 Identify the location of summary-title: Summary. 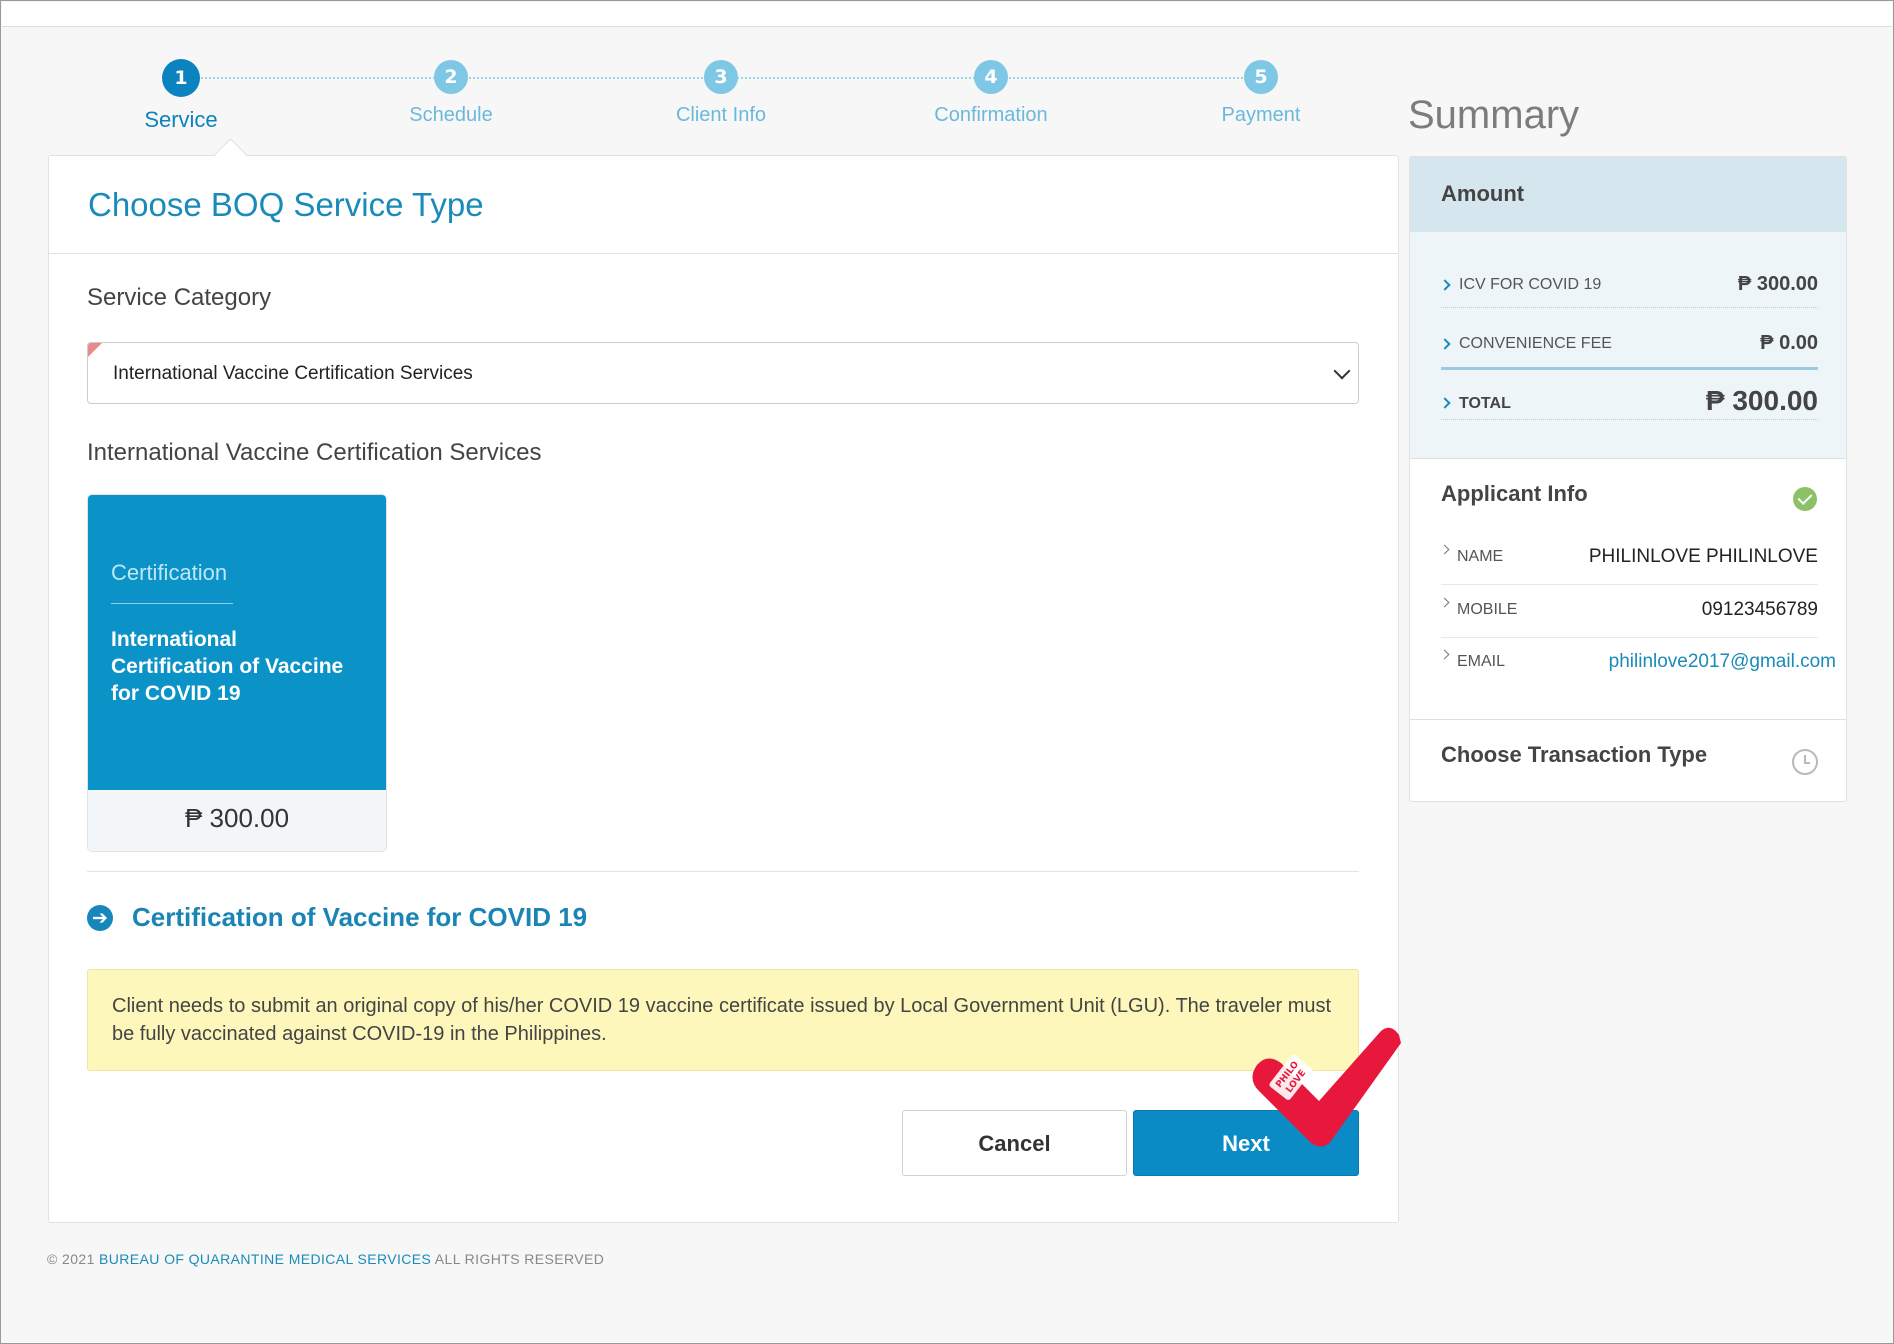
(1494, 115).